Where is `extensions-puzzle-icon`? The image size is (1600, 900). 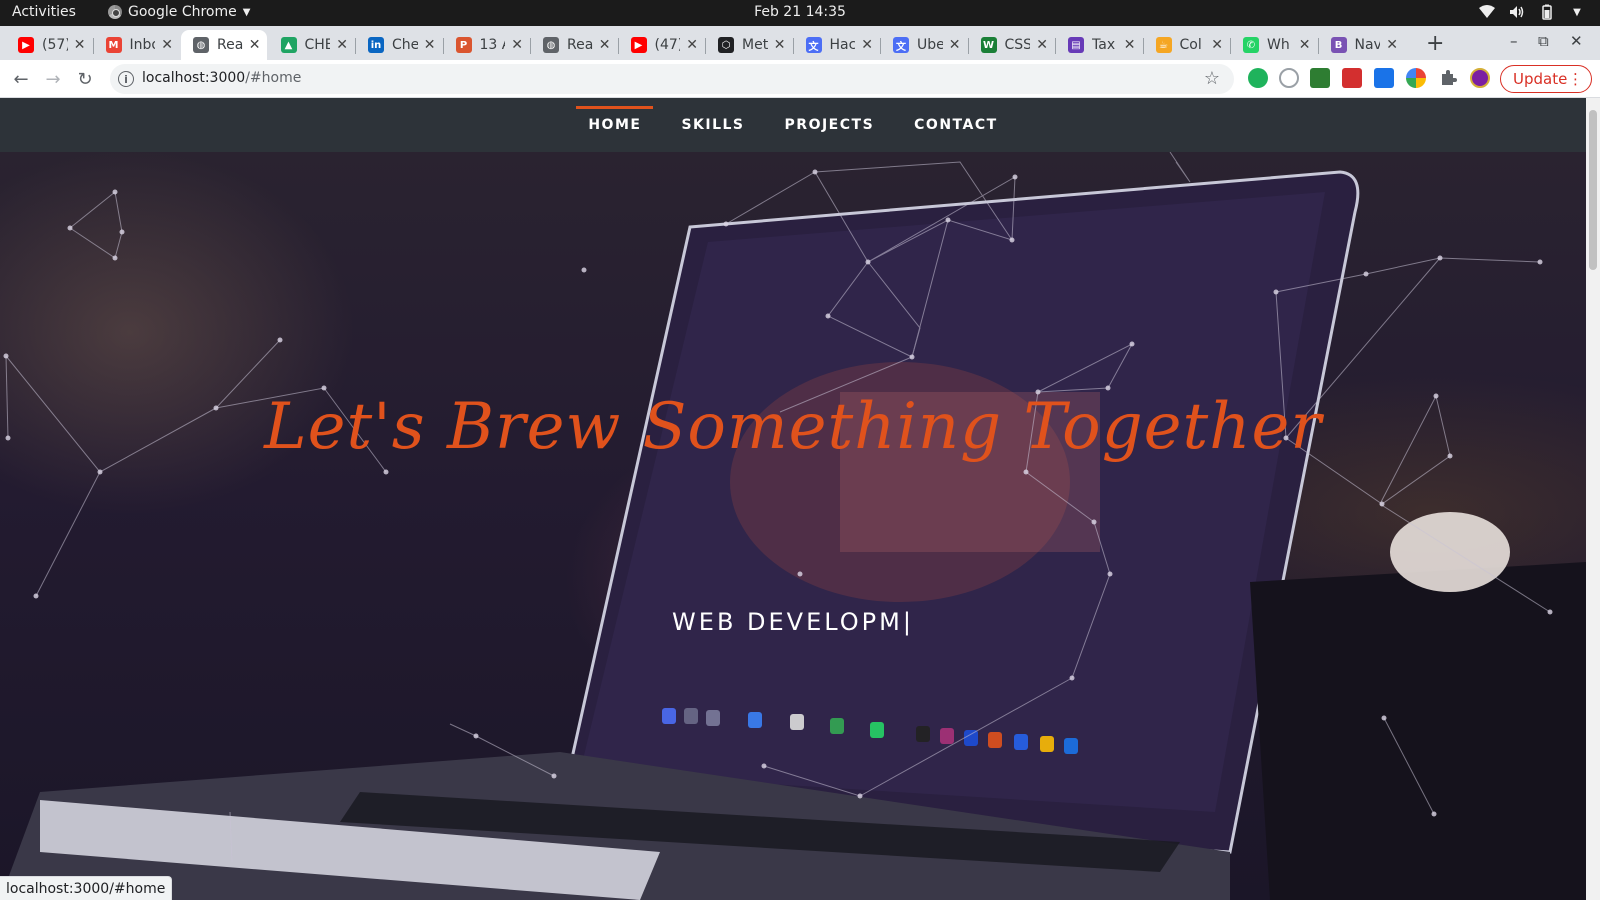 extensions-puzzle-icon is located at coordinates (1448, 78).